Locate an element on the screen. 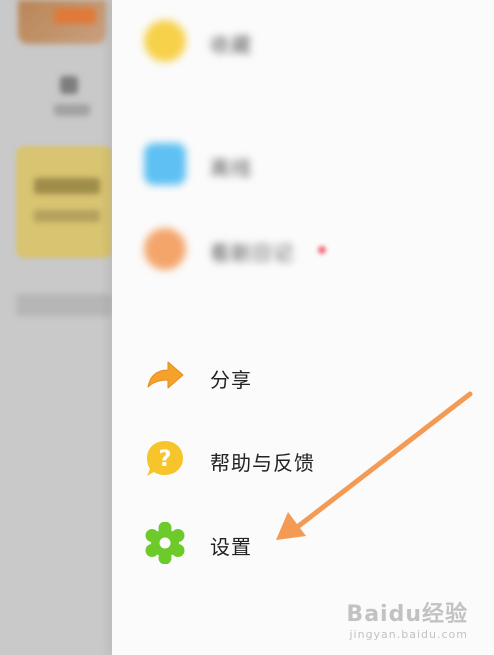  menu-item-offline: 离线 is located at coordinates (303, 164).